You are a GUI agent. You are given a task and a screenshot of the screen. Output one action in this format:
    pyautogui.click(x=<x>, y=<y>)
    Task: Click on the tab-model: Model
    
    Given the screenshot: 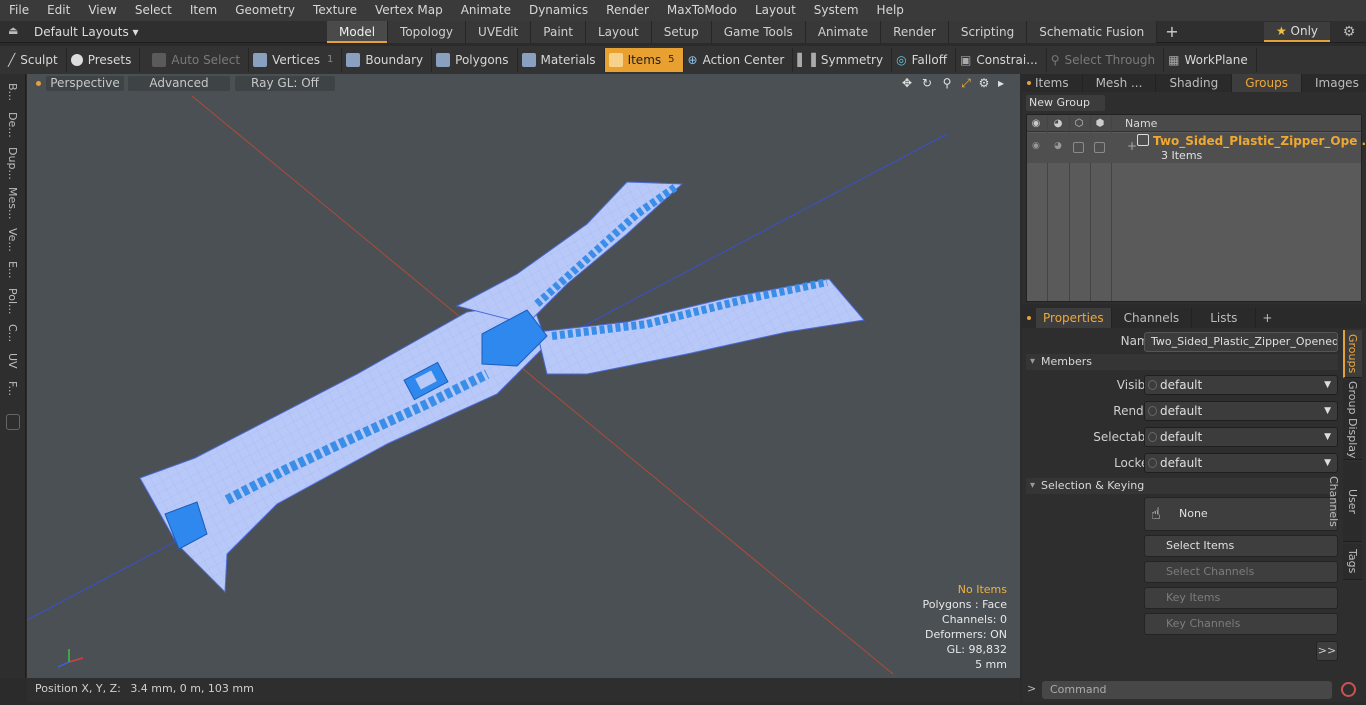 What is the action you would take?
    pyautogui.click(x=358, y=32)
    